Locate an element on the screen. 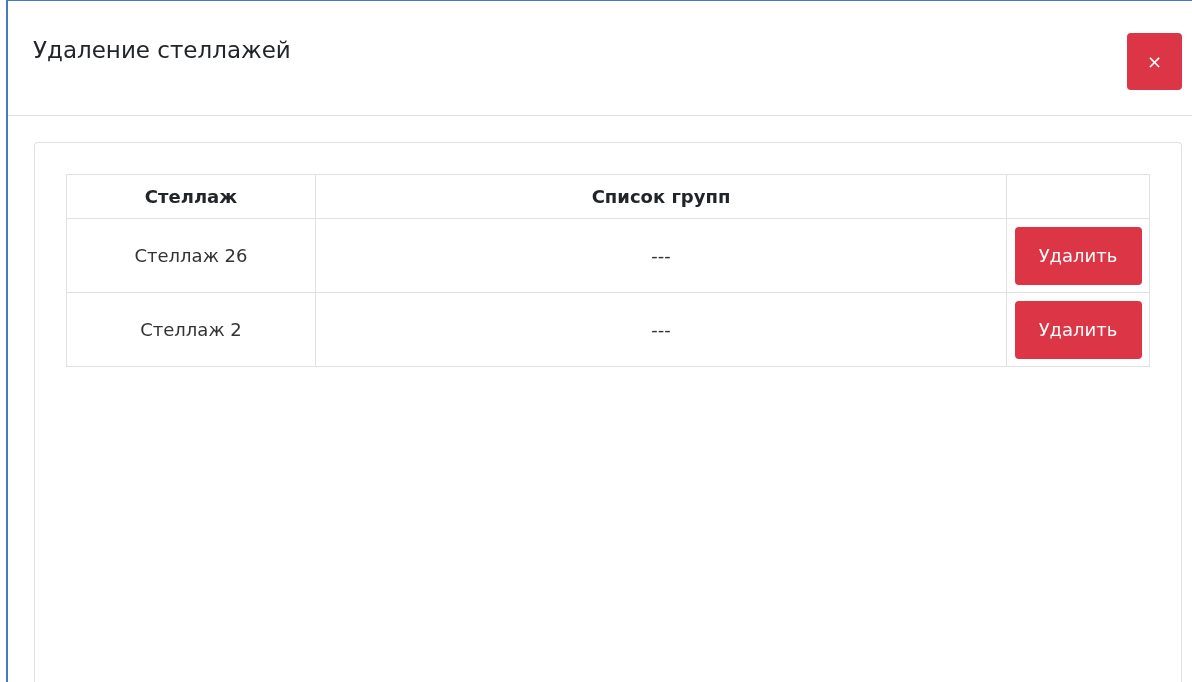 The height and width of the screenshot is (682, 1192). table-cell: Стеллаж 2 is located at coordinates (191, 329).